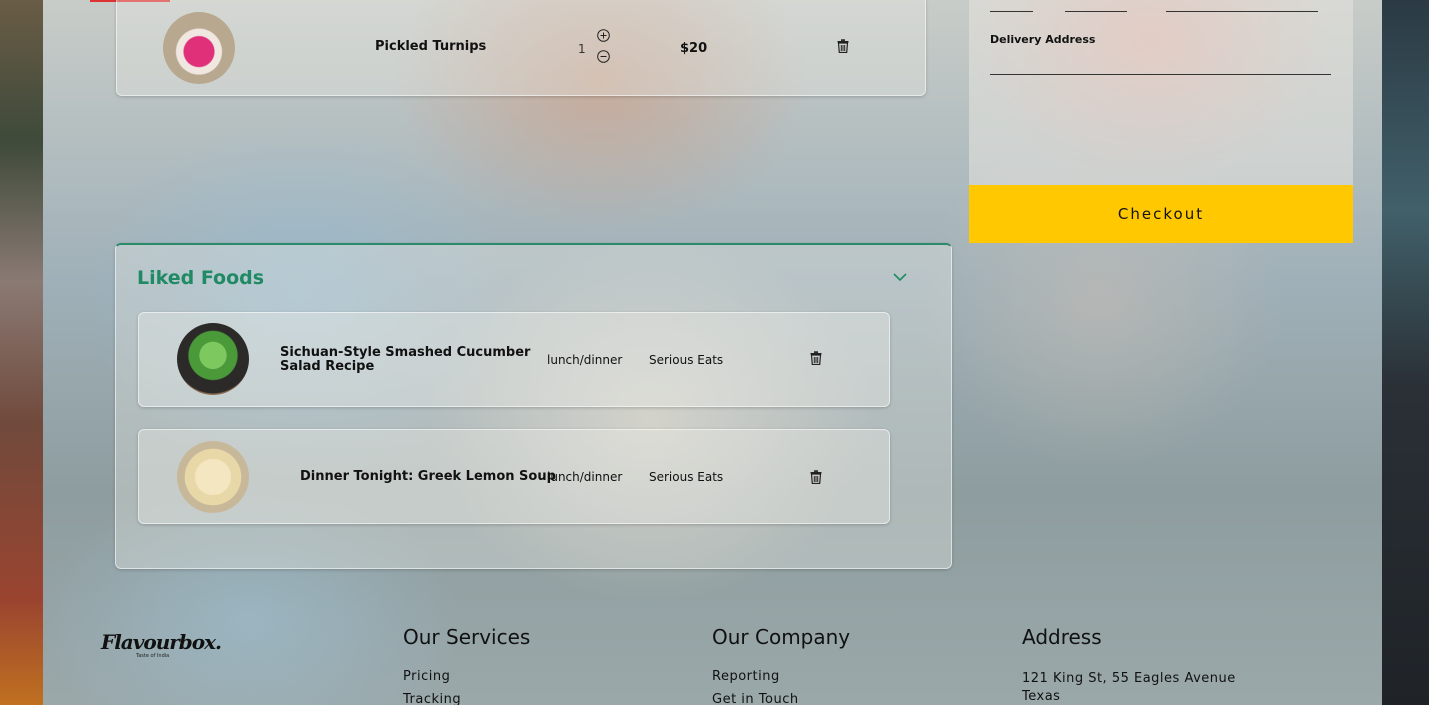  I want to click on cart-item-name: Pickled Turnips, so click(431, 46).